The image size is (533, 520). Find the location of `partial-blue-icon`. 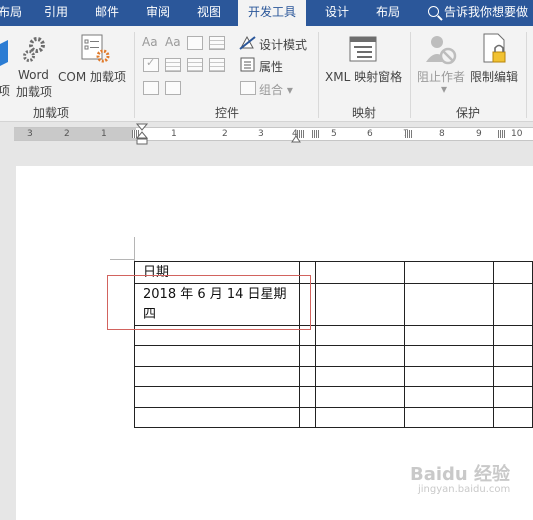

partial-blue-icon is located at coordinates (4, 53).